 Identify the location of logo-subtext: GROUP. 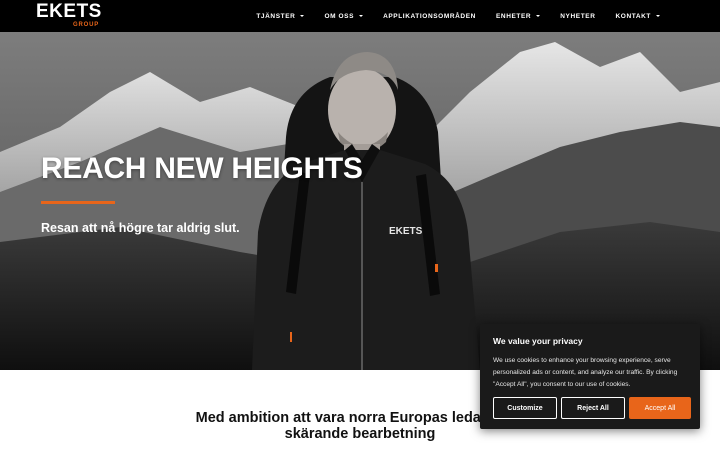
(86, 25).